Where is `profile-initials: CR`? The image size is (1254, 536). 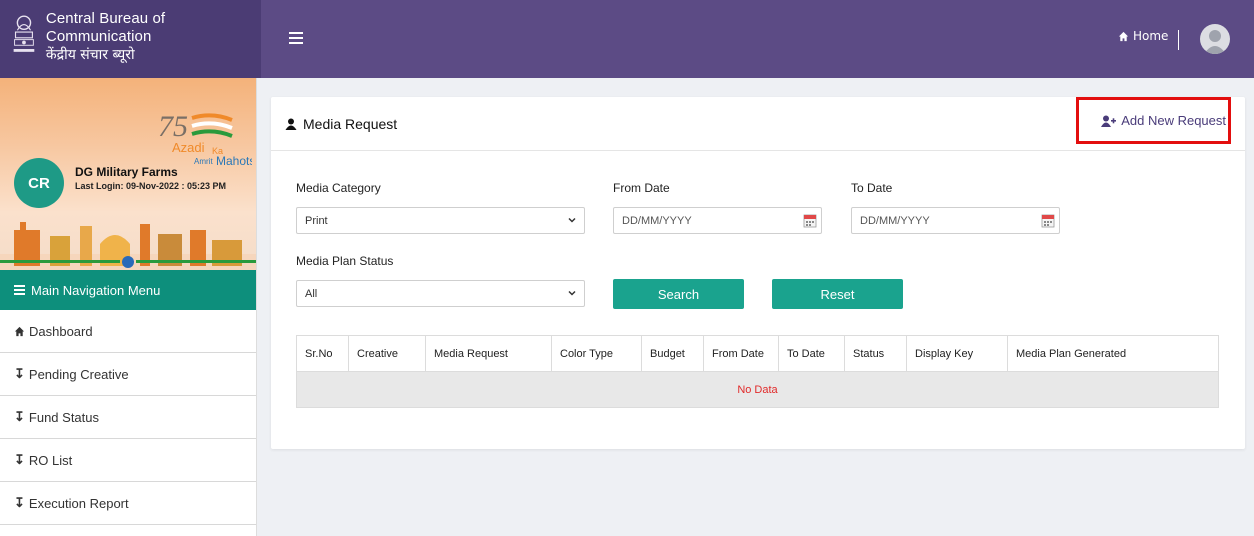
profile-initials: CR is located at coordinates (39, 183).